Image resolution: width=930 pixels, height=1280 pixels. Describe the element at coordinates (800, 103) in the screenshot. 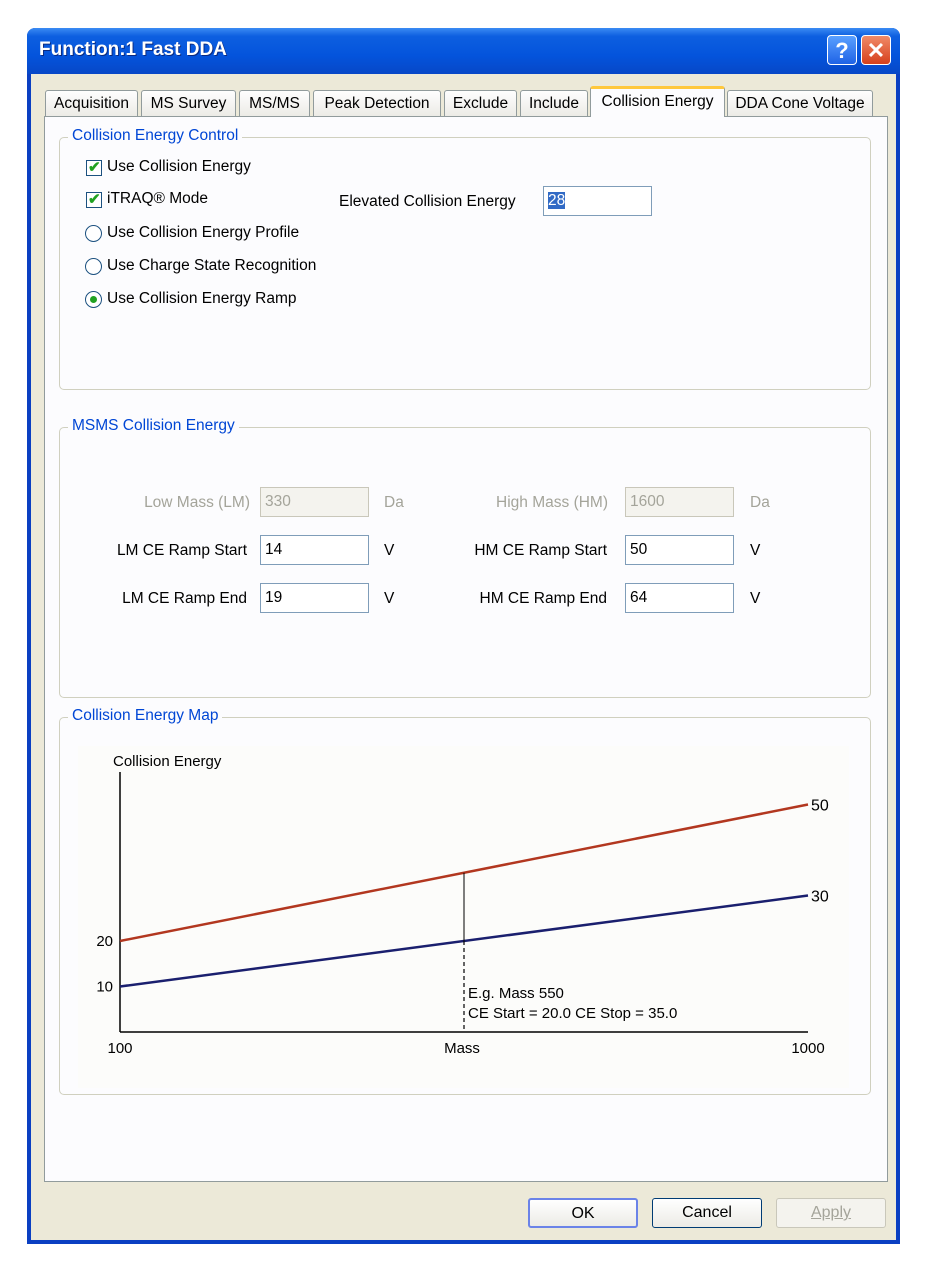

I see `tab-dda-cone-voltage: DDA Cone Voltage` at that location.